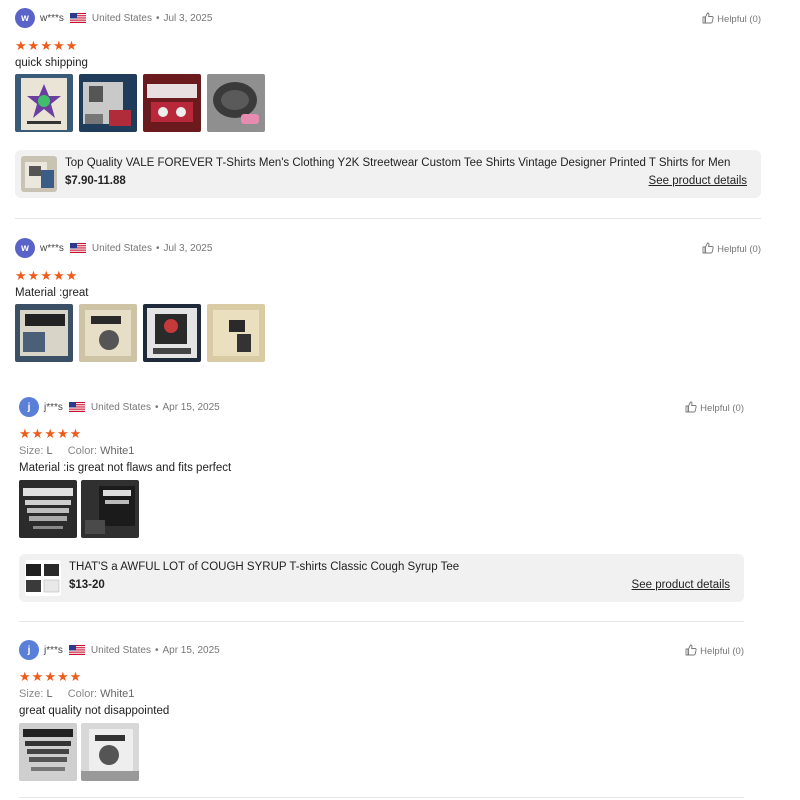 This screenshot has height=800, width=800. I want to click on product-price: $7.90-11.88, so click(95, 181).